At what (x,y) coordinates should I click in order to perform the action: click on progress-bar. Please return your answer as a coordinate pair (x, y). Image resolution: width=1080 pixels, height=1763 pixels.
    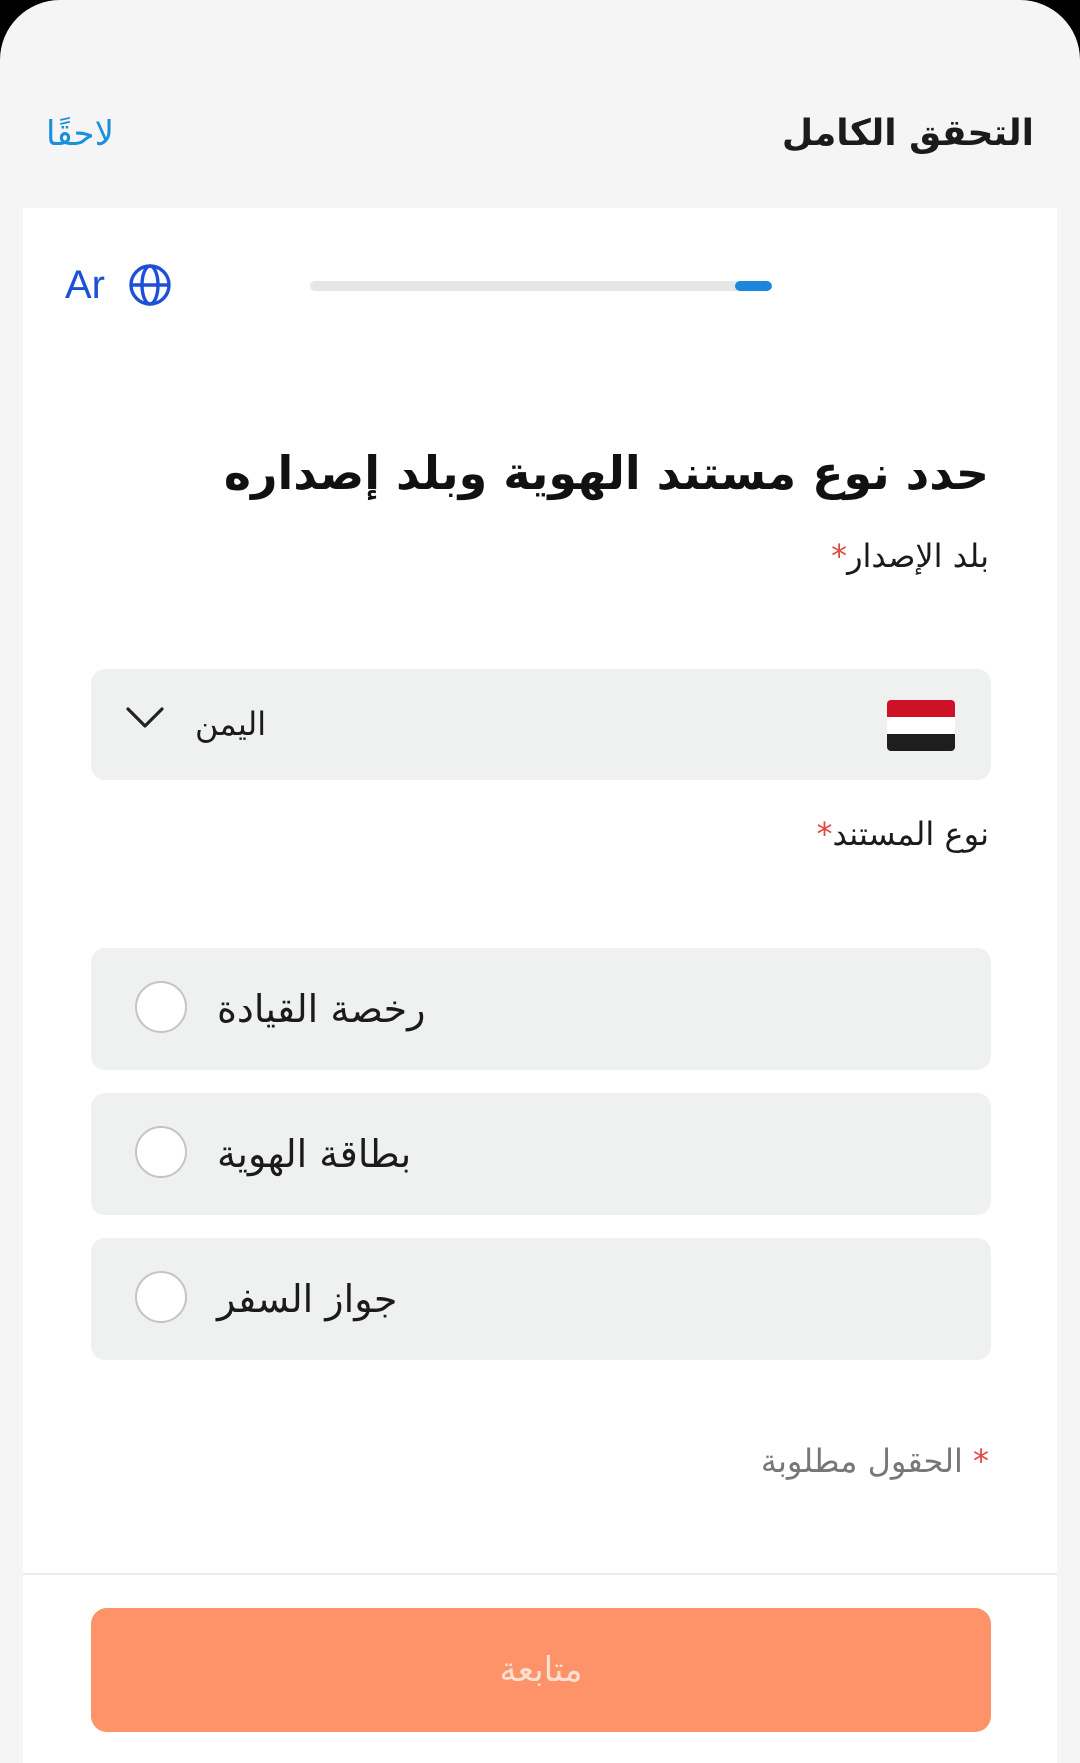
    Looking at the image, I should click on (541, 286).